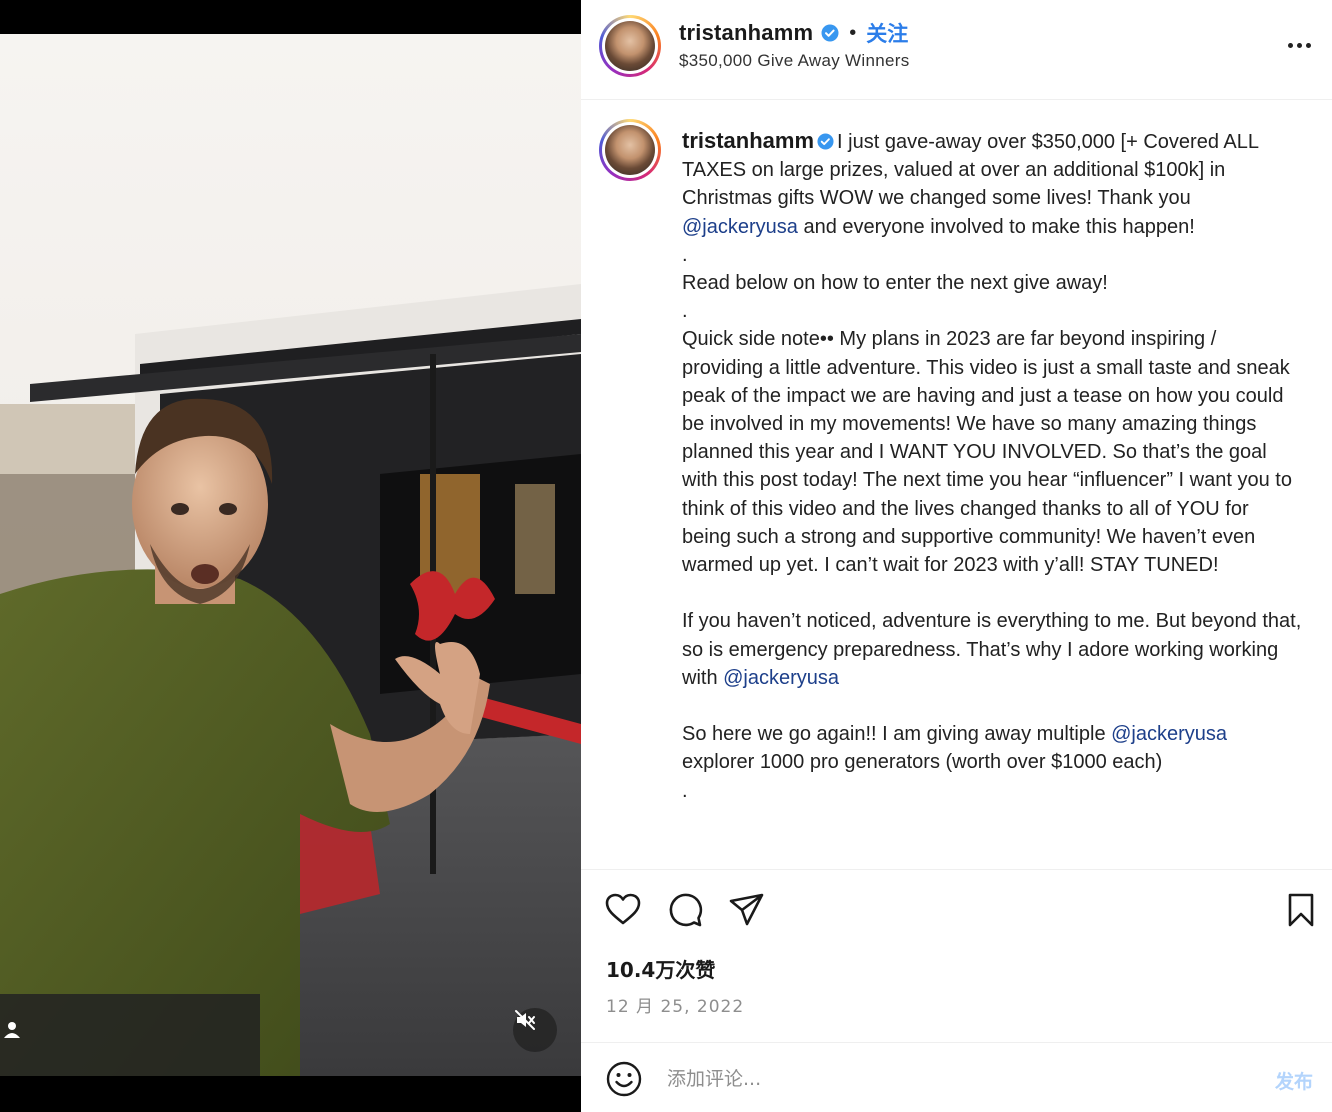 The image size is (1332, 1112). Describe the element at coordinates (624, 1079) in the screenshot. I see `emoji-icon` at that location.